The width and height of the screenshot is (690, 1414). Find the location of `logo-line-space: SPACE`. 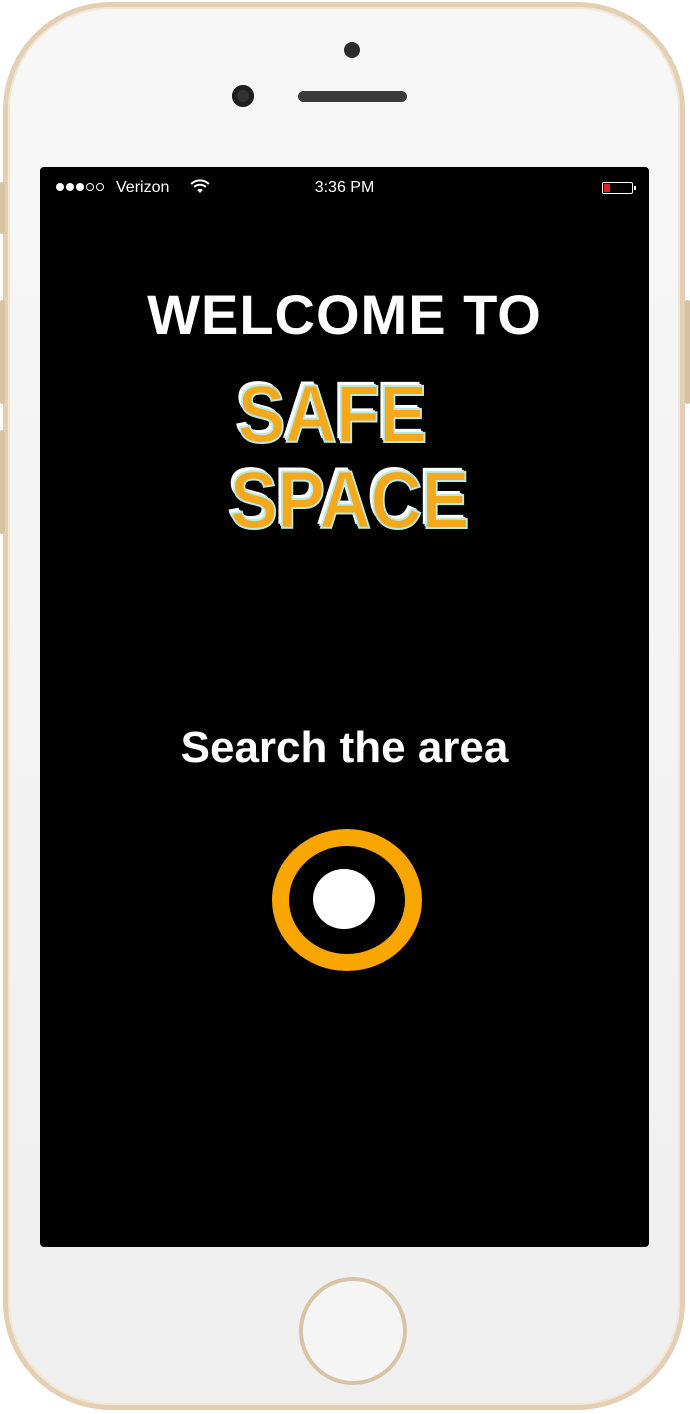

logo-line-space: SPACE is located at coordinates (350, 500).